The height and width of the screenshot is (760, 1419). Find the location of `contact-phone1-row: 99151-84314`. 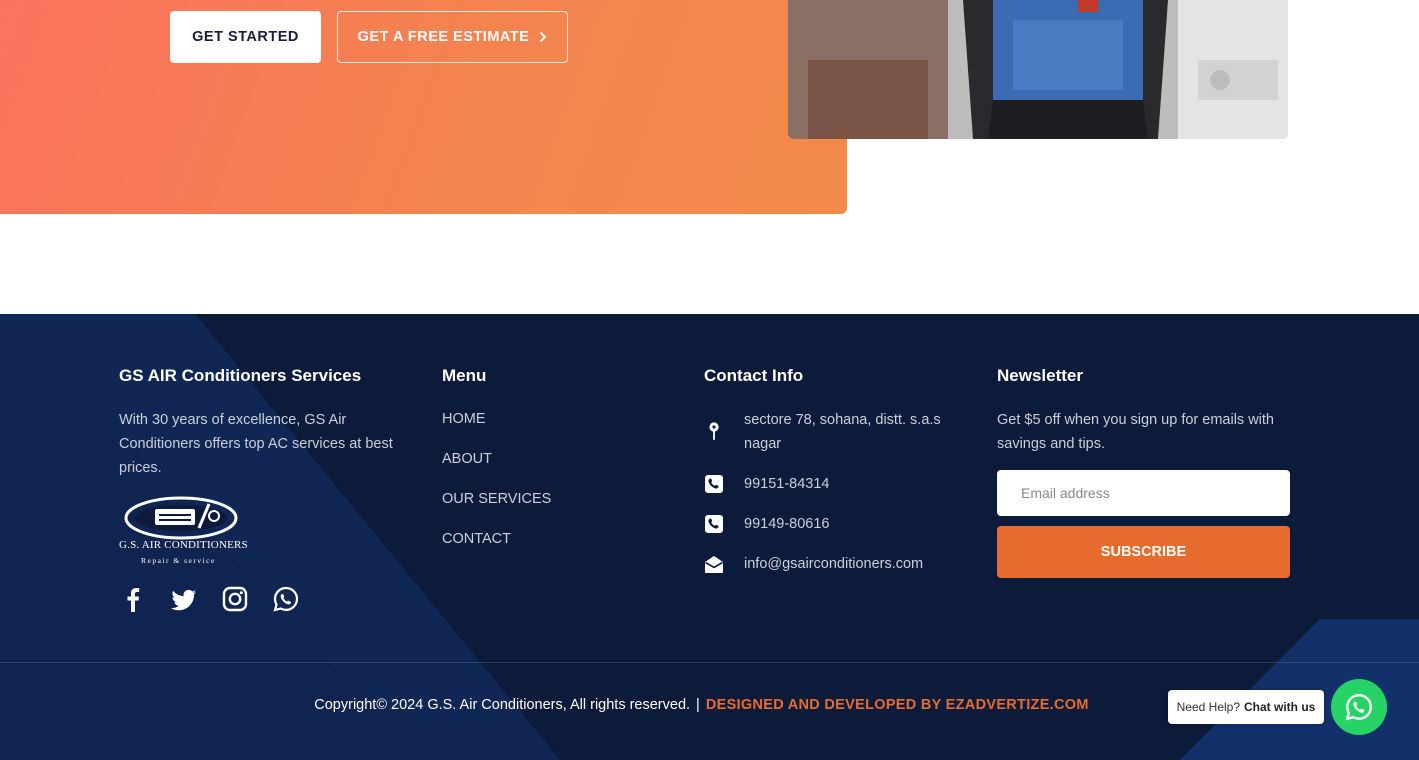

contact-phone1-row: 99151-84314 is located at coordinates (766, 483).